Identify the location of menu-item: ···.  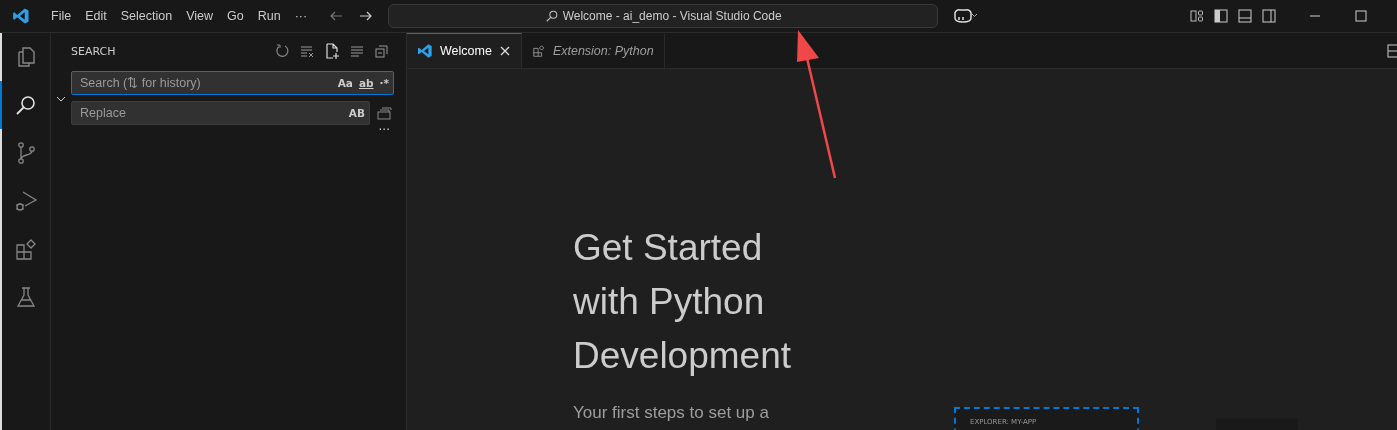
(301, 16).